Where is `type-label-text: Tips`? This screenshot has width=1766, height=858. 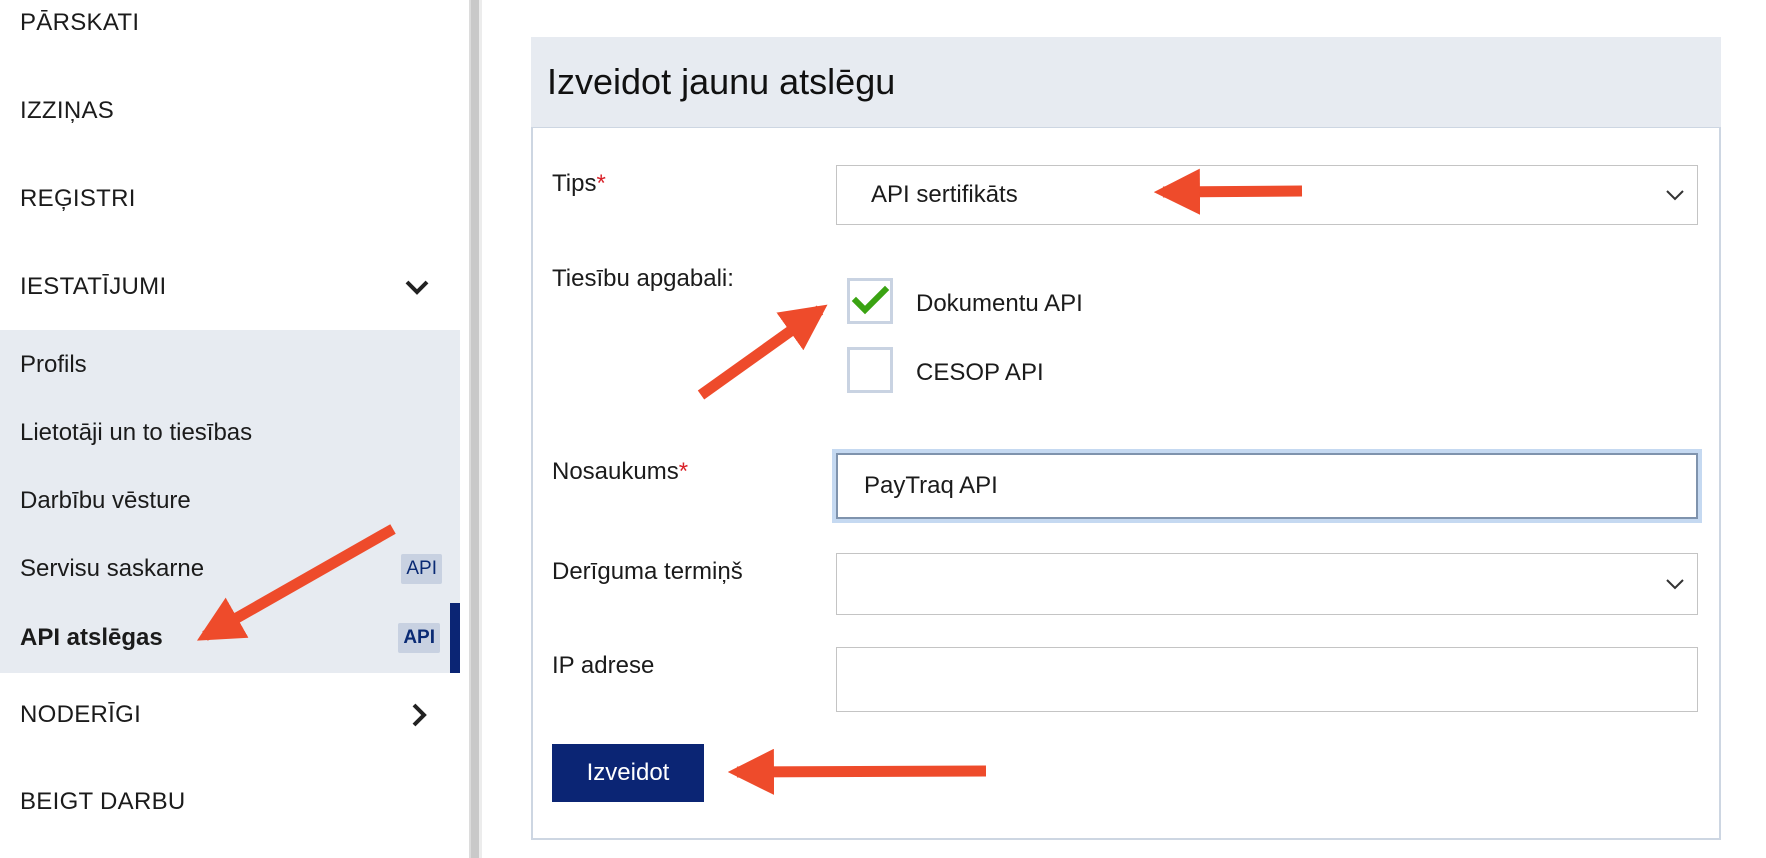 type-label-text: Tips is located at coordinates (574, 183).